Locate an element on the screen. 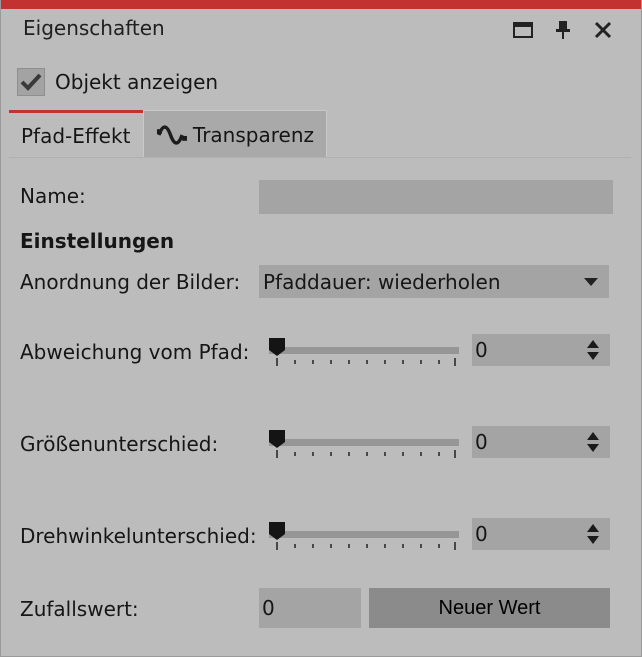 This screenshot has height=657, width=642. random-label: Zufallswert: is located at coordinates (79, 609).